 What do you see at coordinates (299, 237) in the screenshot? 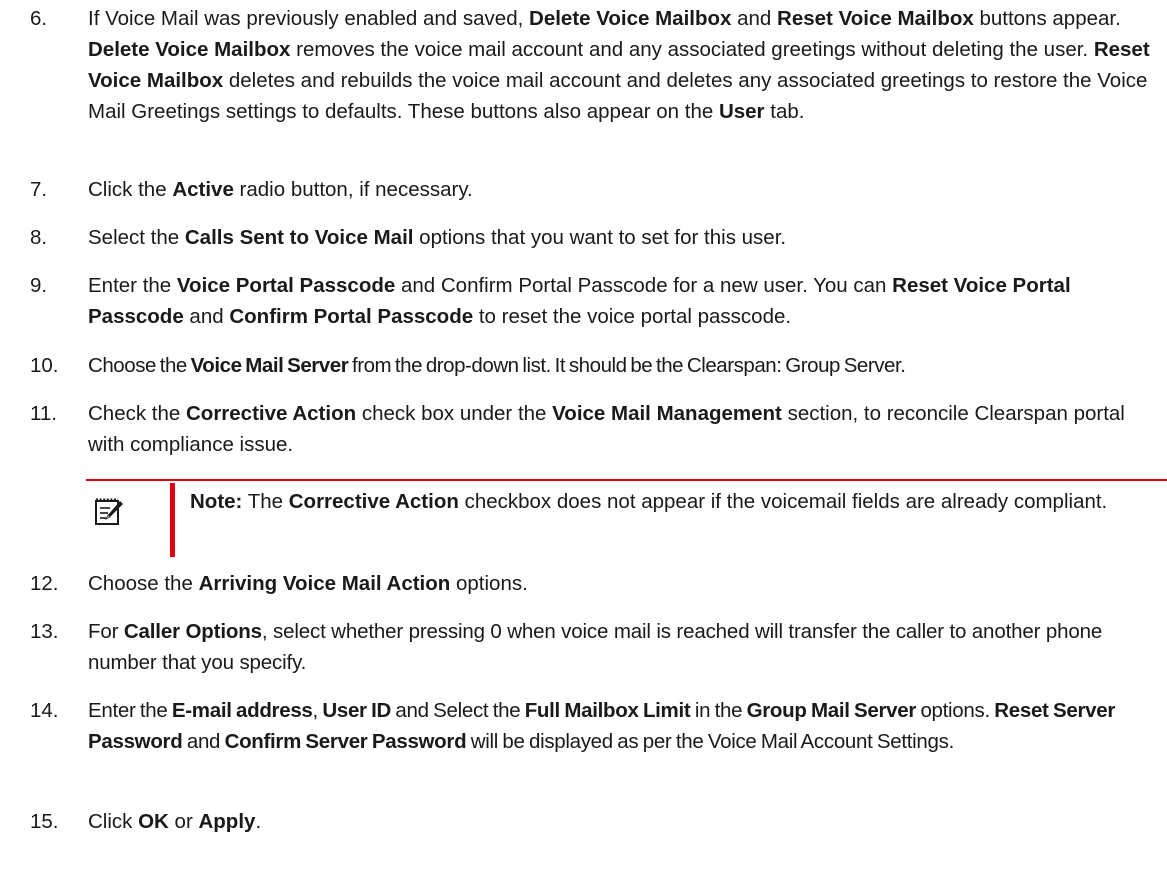
I see `bold-term: Calls Sent to Voice Mail` at bounding box center [299, 237].